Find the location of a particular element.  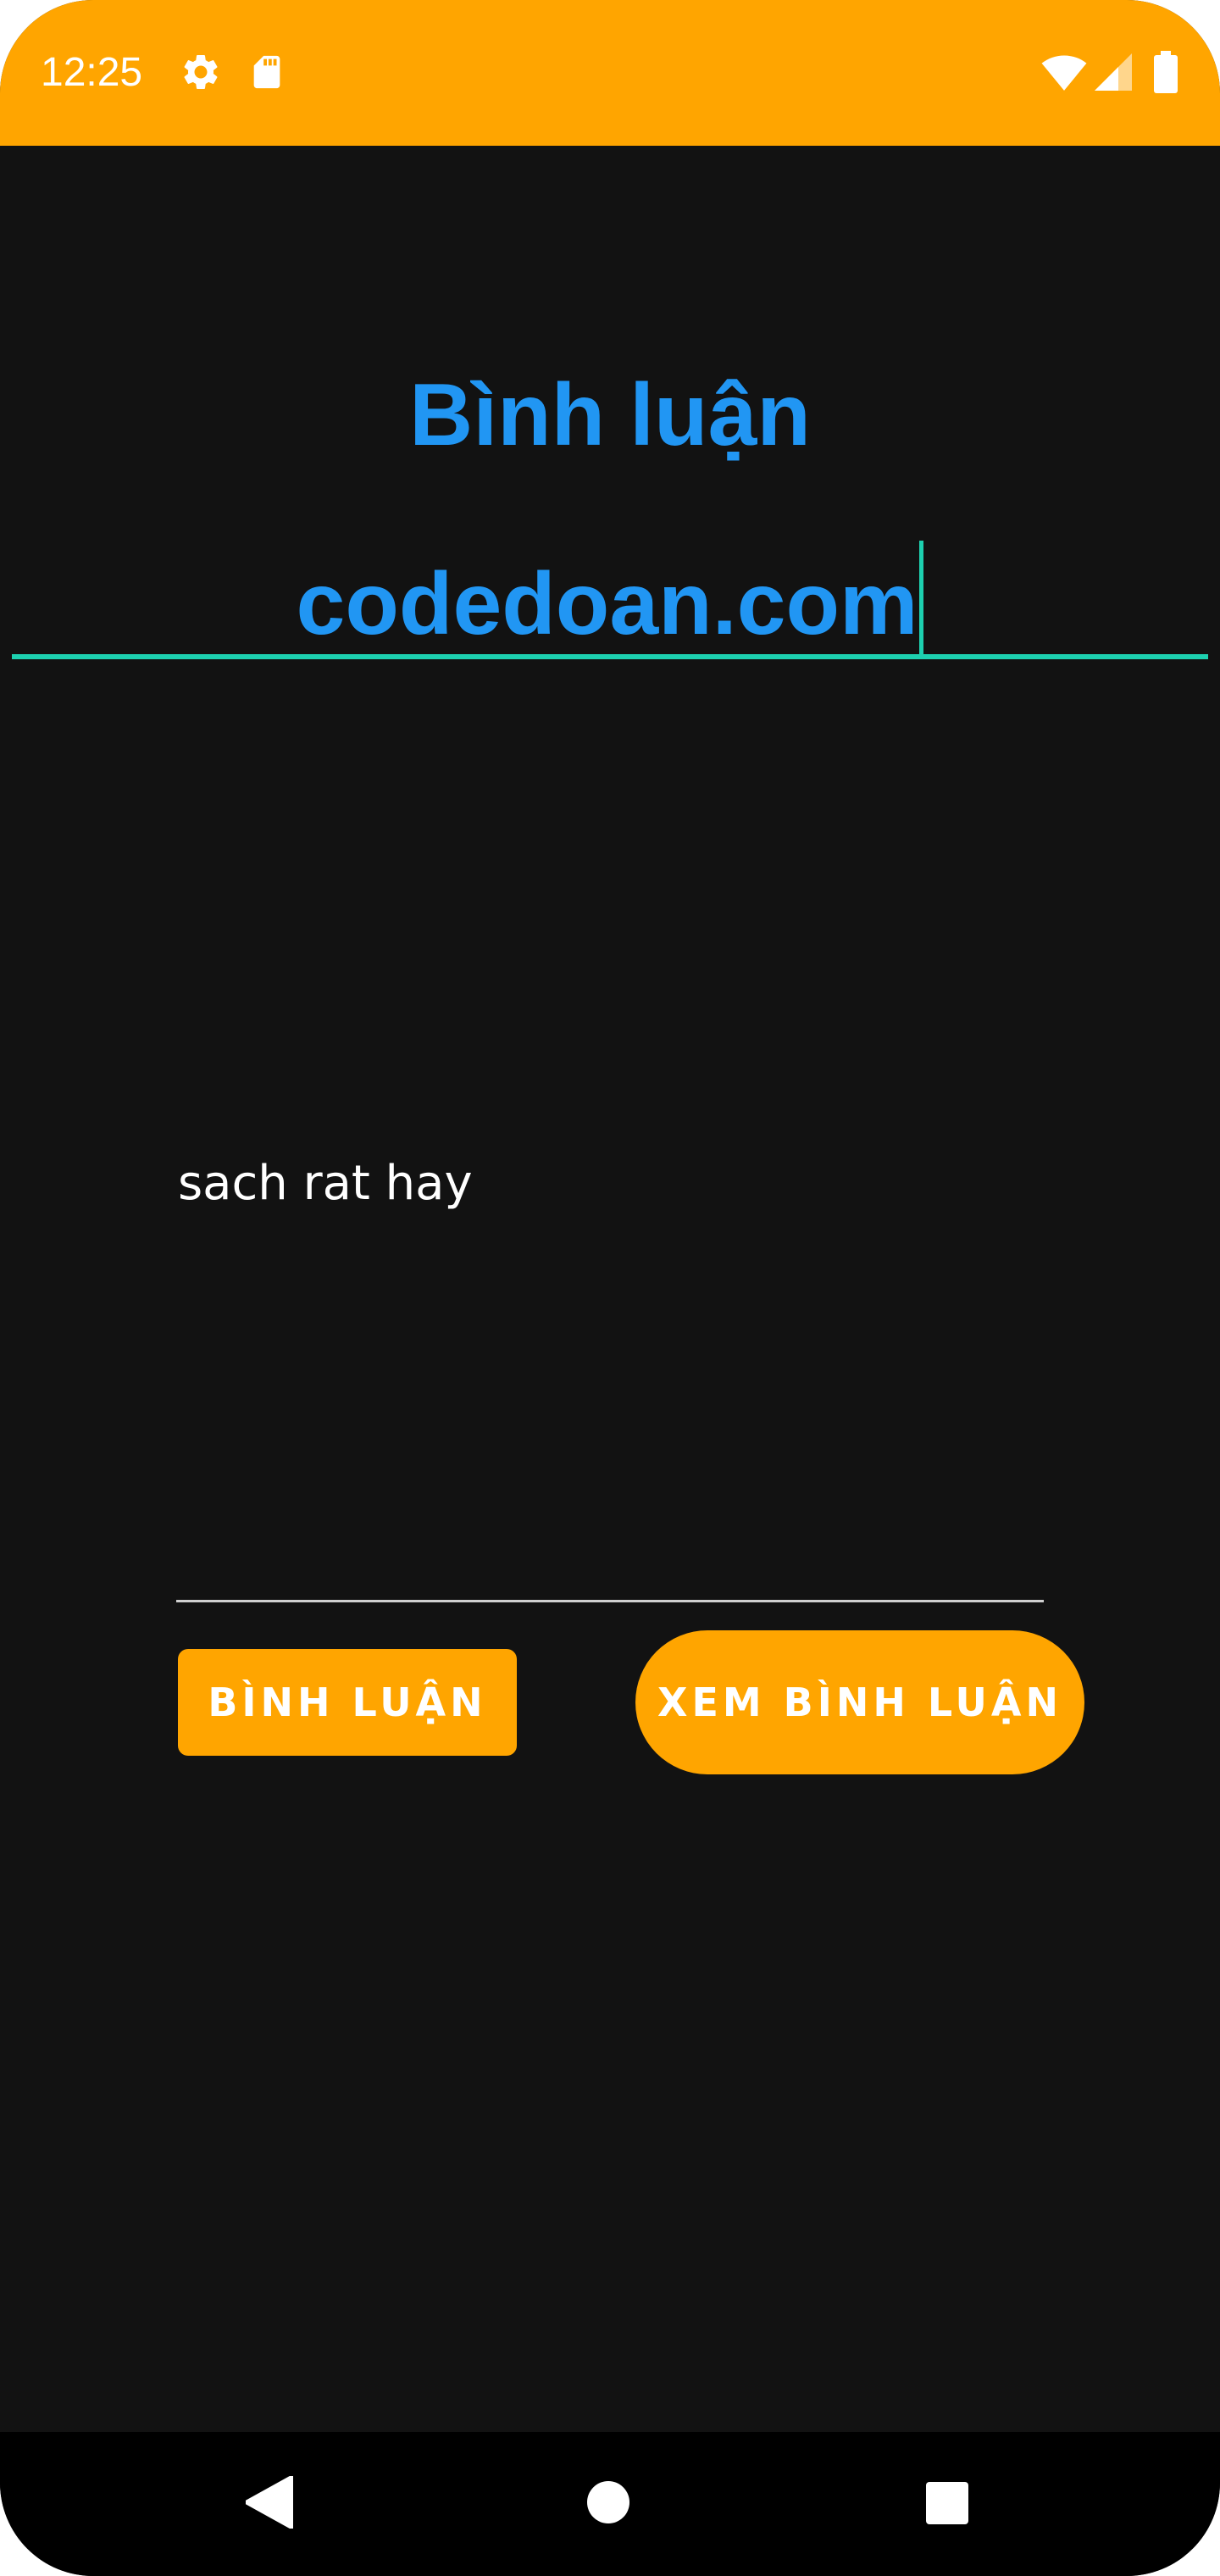

comment-input: sach rat hay is located at coordinates (610, 1372).